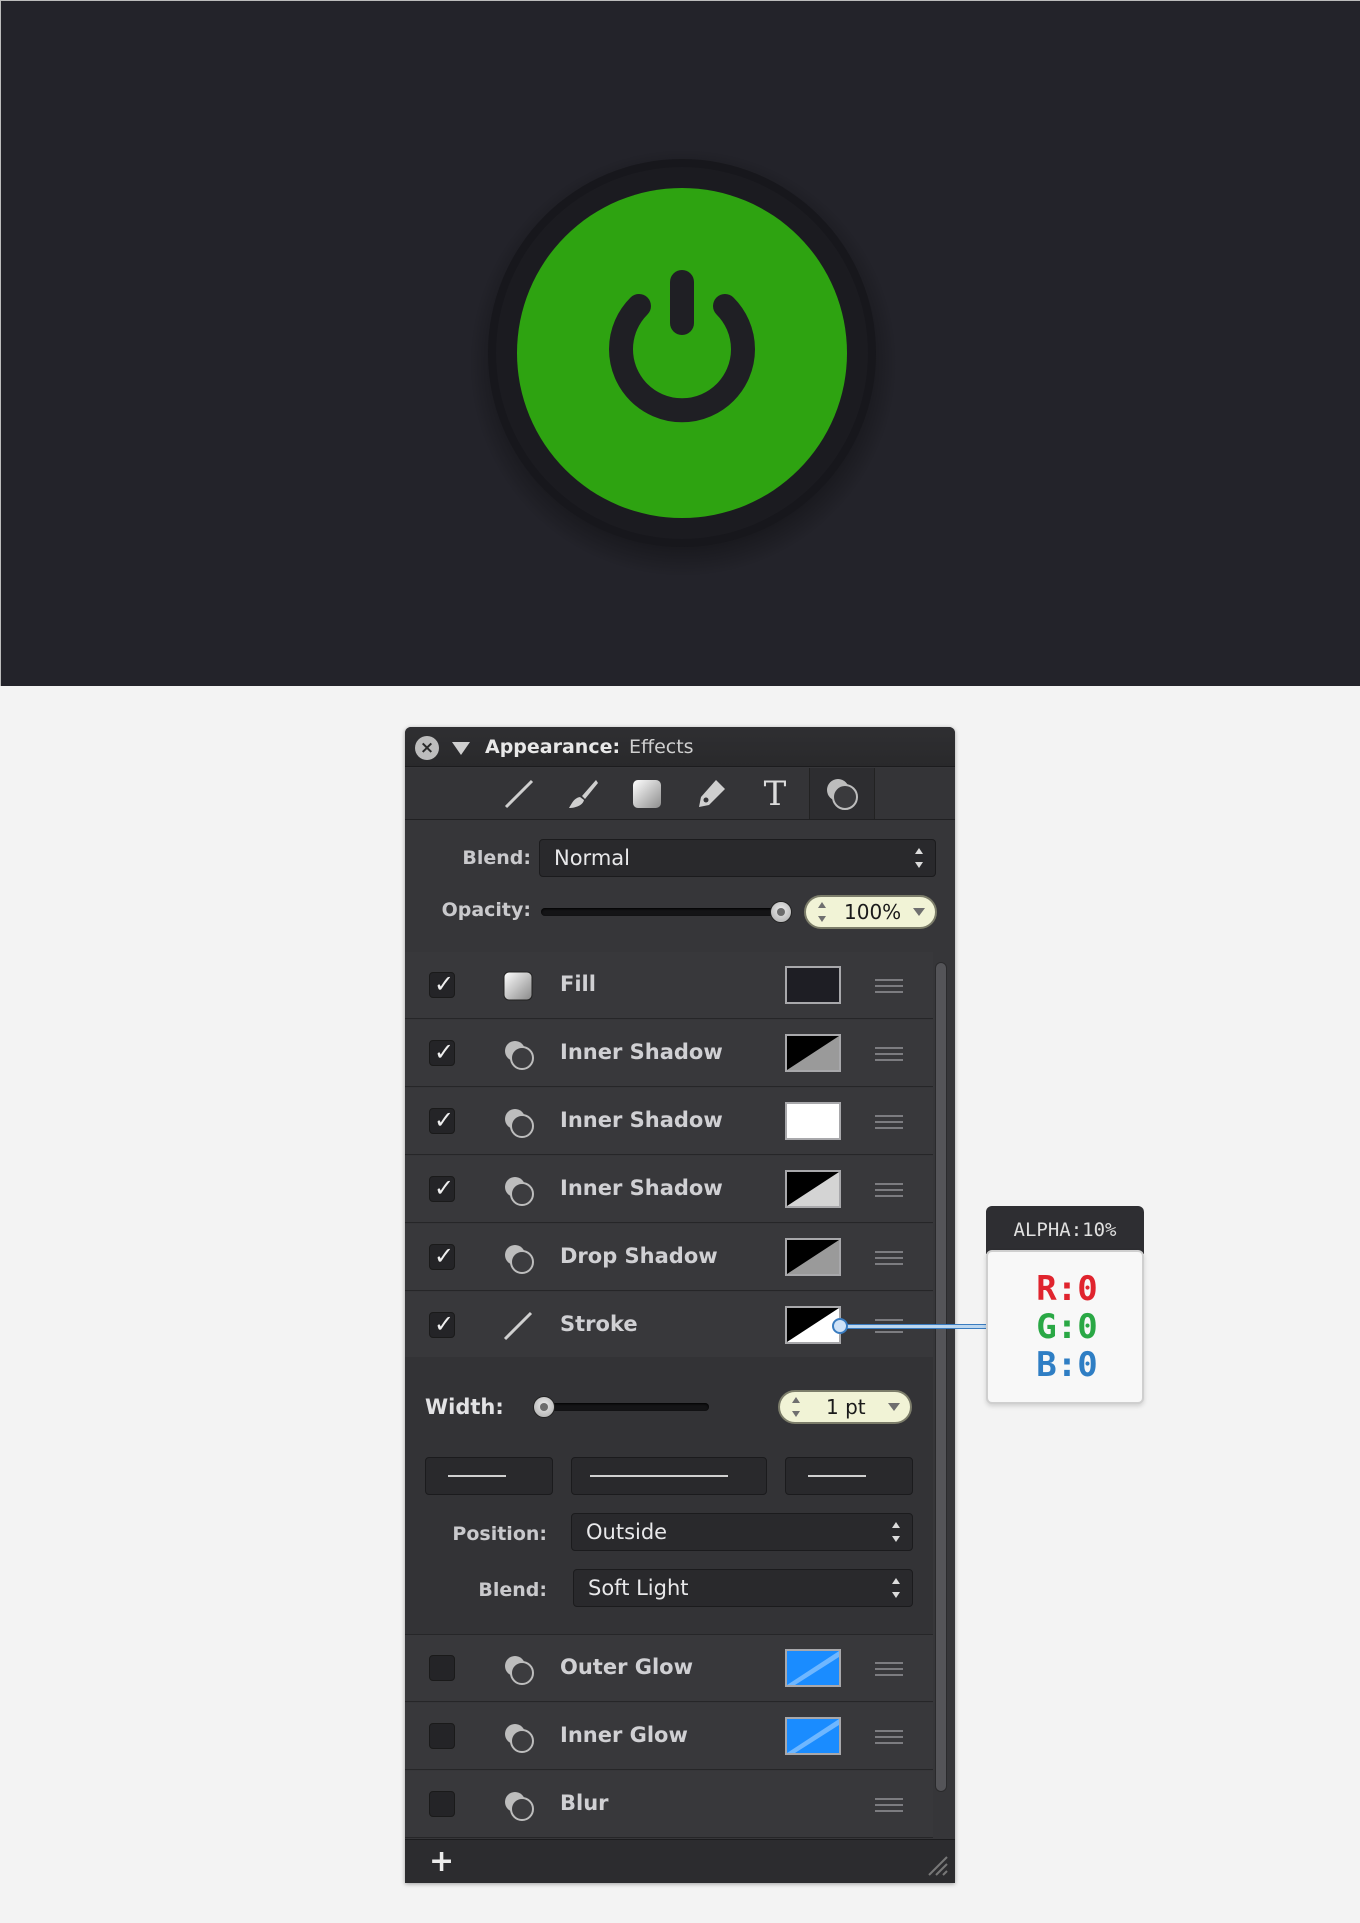 This screenshot has width=1360, height=1923. Describe the element at coordinates (781, 912) in the screenshot. I see `opacity-slider-knob` at that location.